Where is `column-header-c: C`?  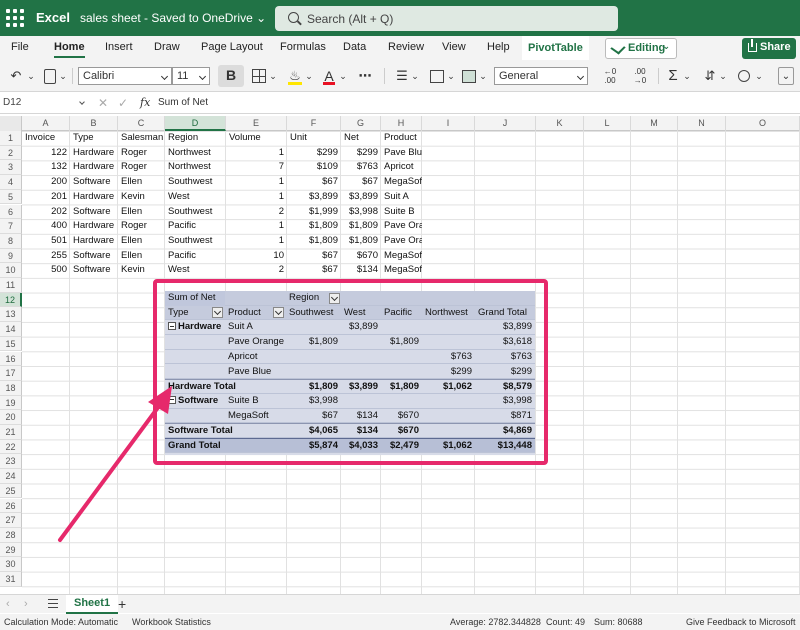 column-header-c: C is located at coordinates (141, 123).